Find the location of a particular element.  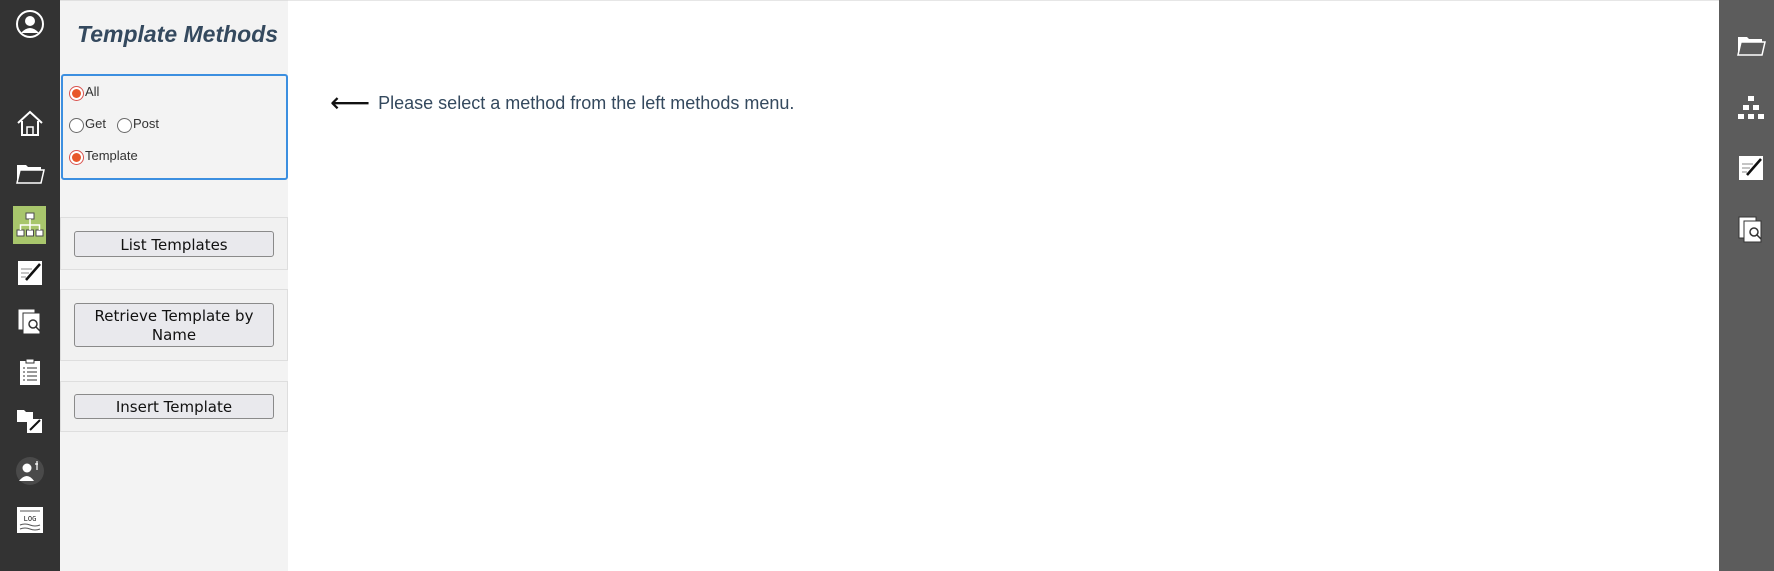

log-icon-text: LOG is located at coordinates (30, 519).